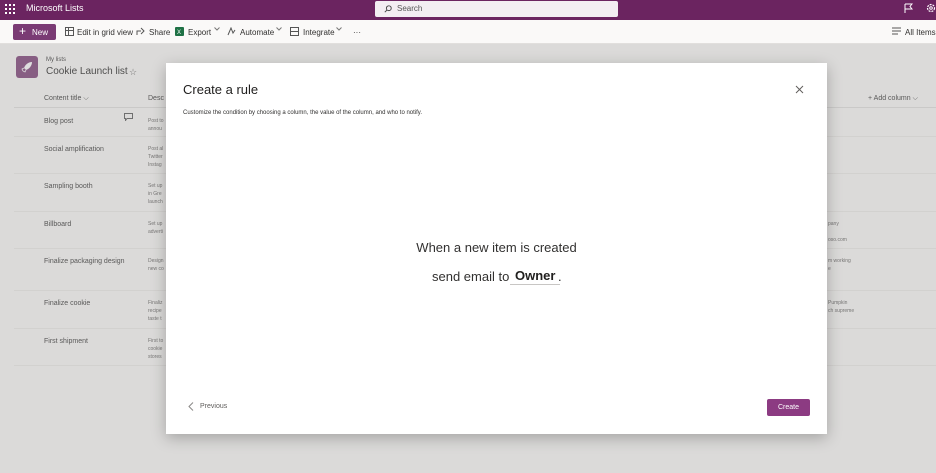  I want to click on rule-action-text: send email to, so click(471, 276).